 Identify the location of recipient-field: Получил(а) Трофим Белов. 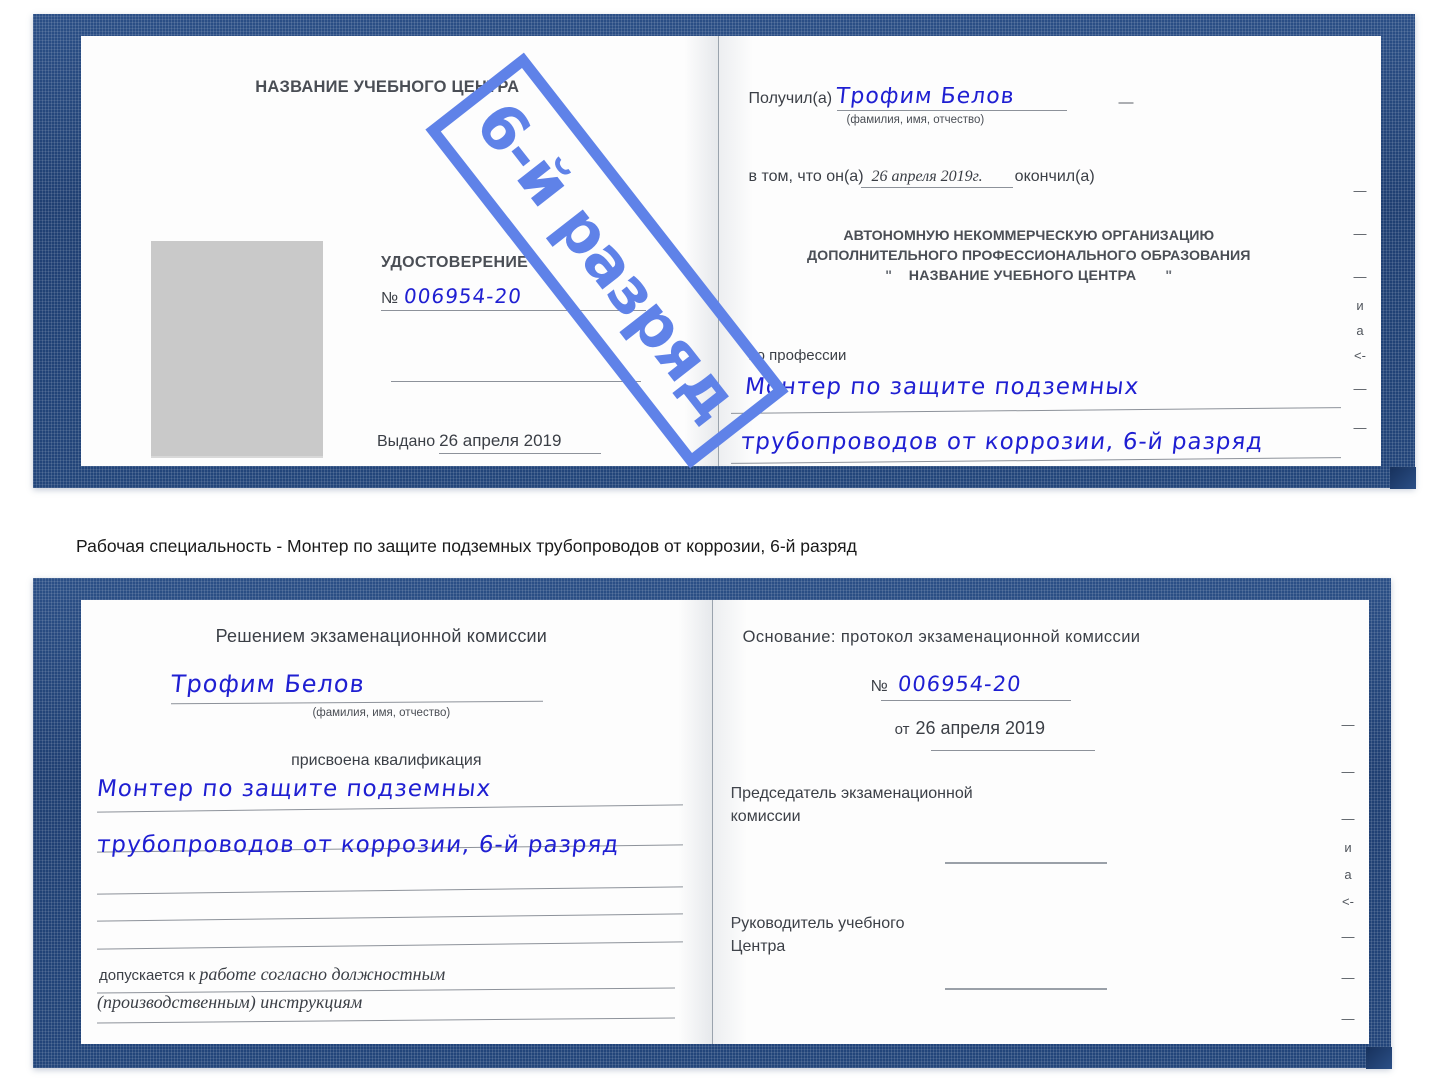
(908, 97).